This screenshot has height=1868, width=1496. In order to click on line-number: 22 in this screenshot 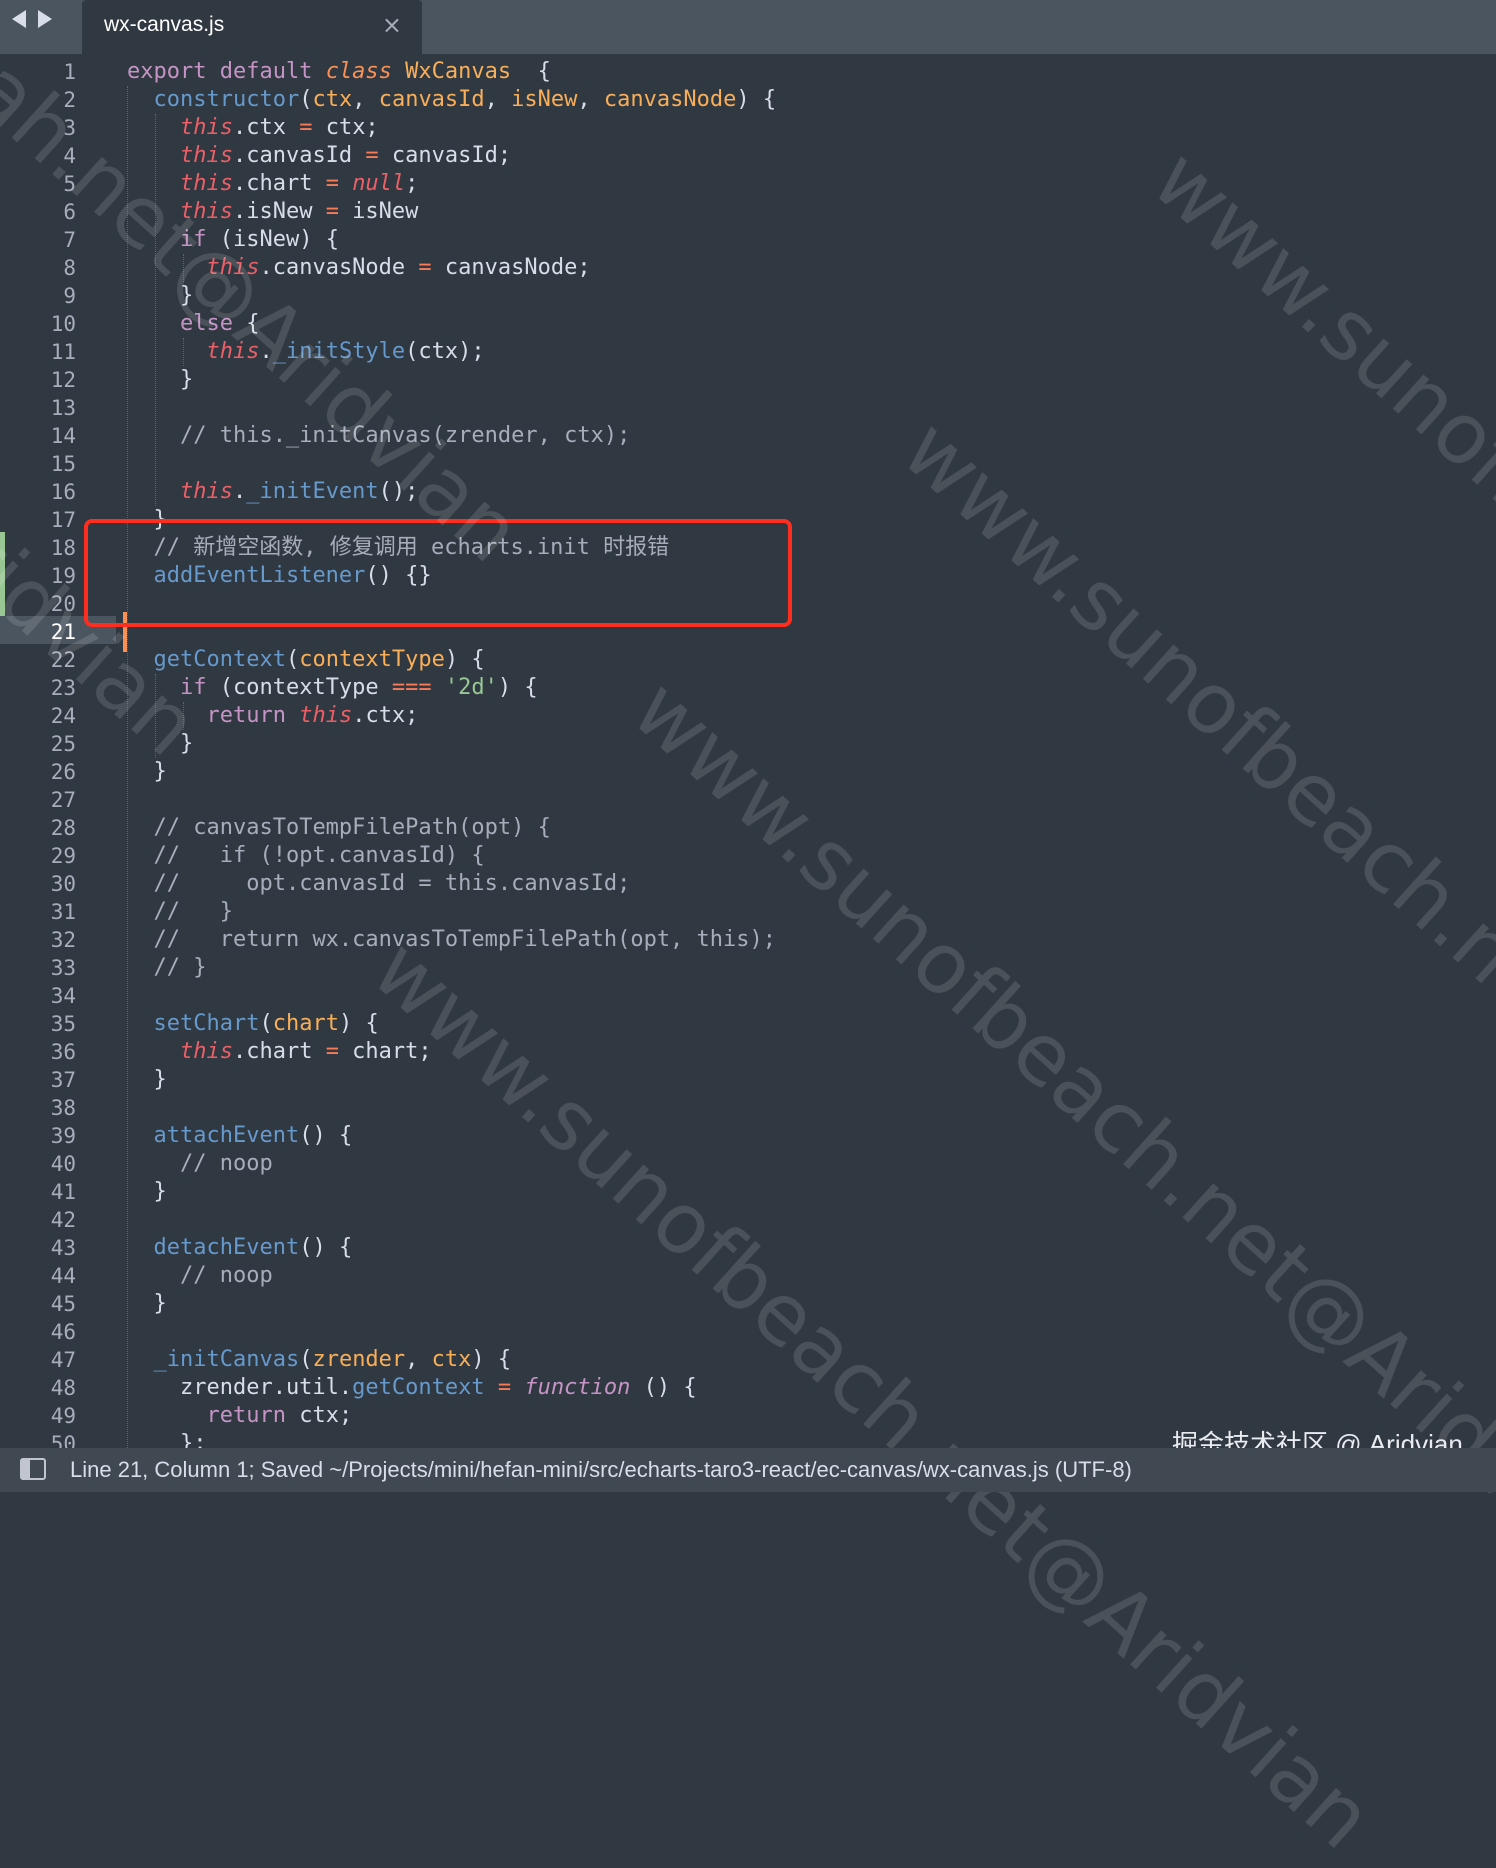, I will do `click(63, 660)`.